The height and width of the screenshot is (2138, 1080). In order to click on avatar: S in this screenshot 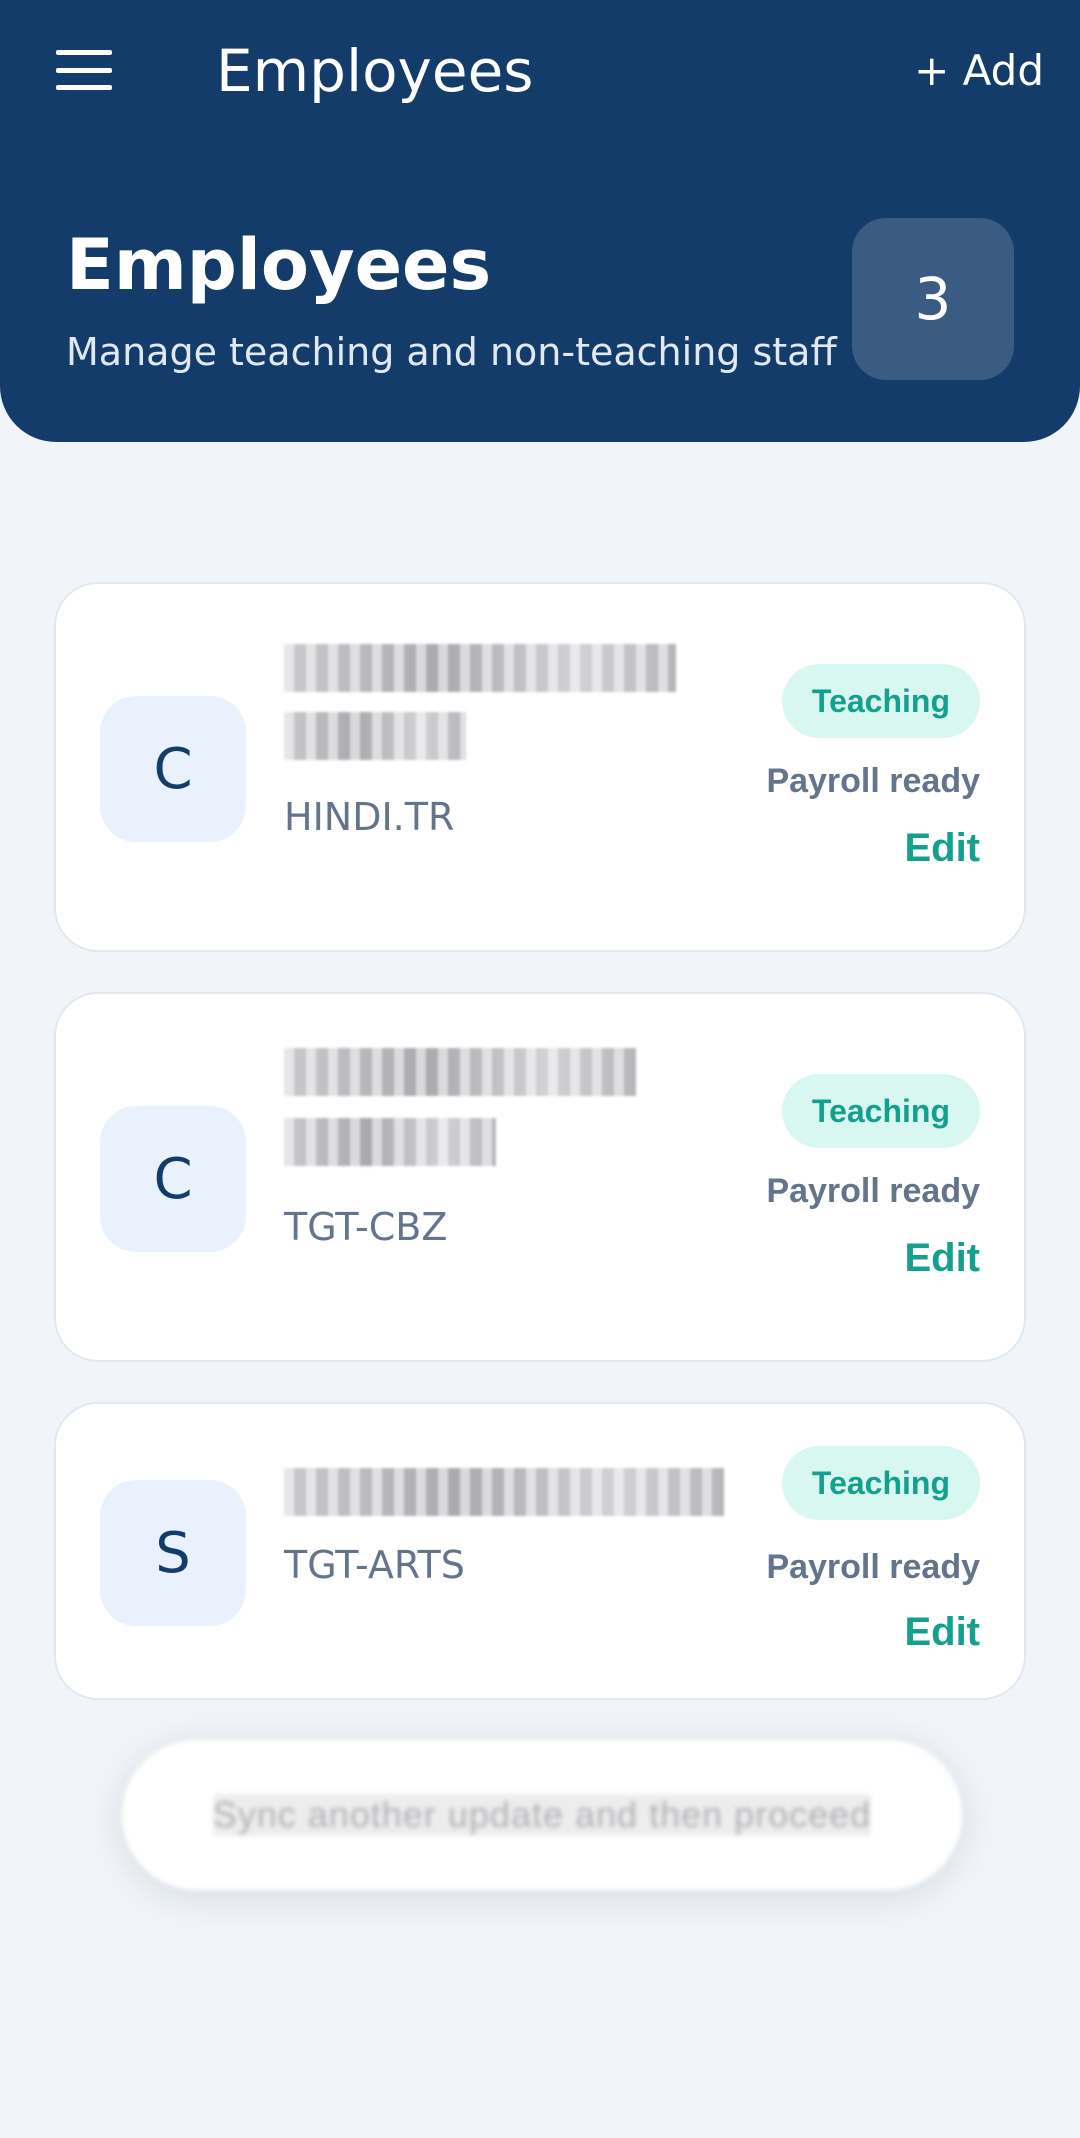, I will do `click(173, 1553)`.